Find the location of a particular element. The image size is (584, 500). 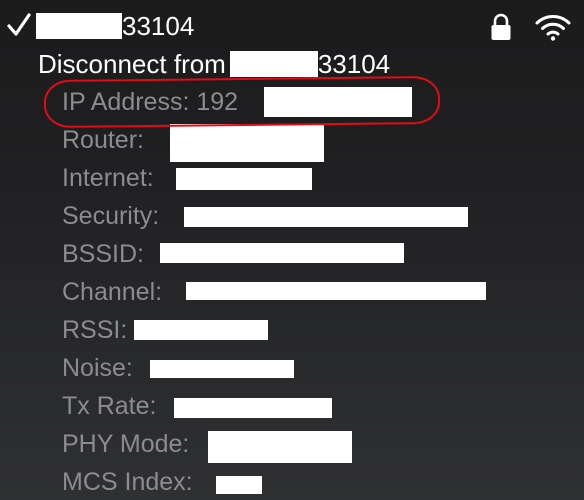

redacted-rssi-value is located at coordinates (201, 330).